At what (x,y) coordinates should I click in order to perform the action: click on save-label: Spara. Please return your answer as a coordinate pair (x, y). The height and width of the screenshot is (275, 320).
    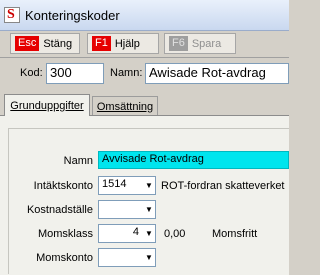
    Looking at the image, I should click on (206, 43).